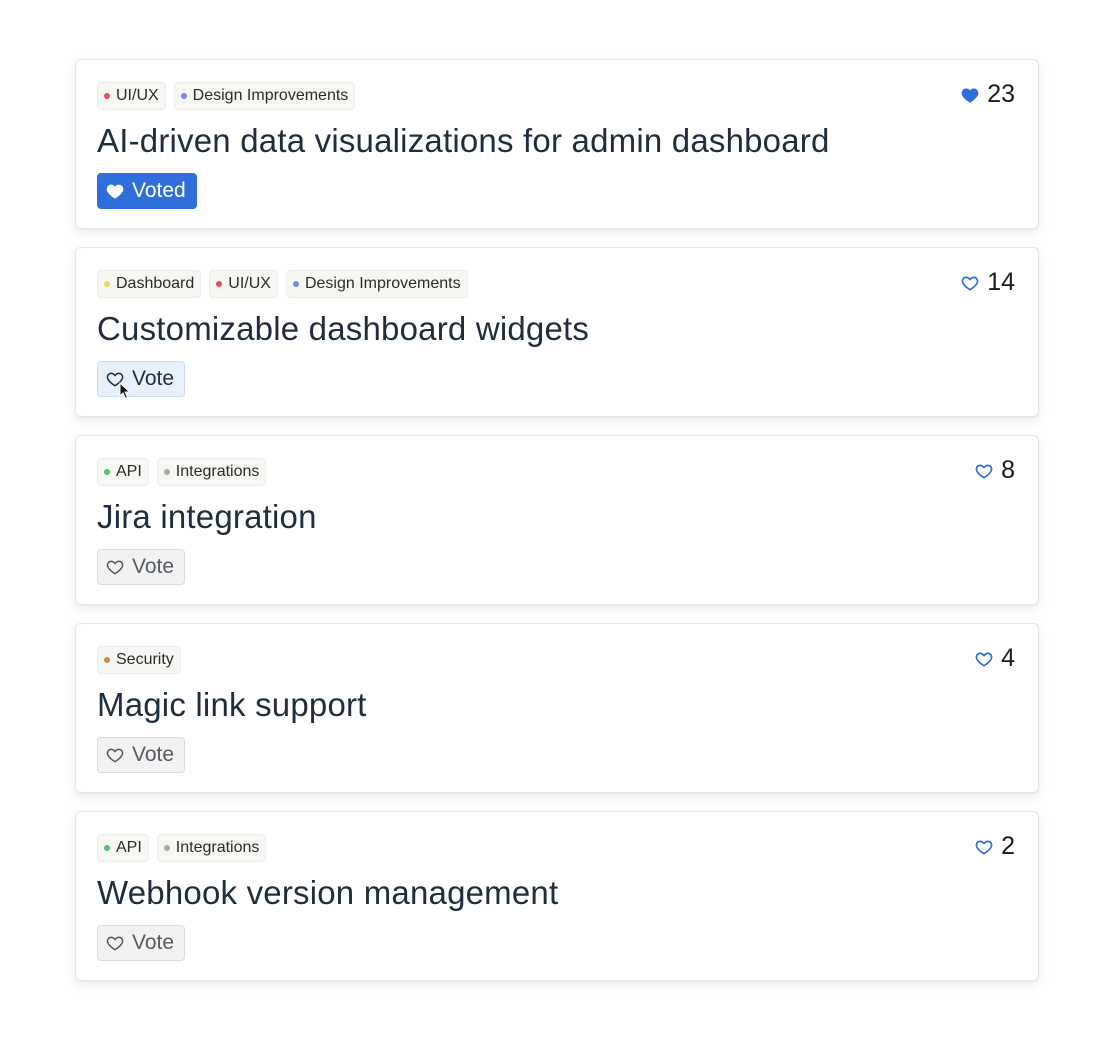 The height and width of the screenshot is (1040, 1114). Describe the element at coordinates (1001, 282) in the screenshot. I see `vote-count-value: 14` at that location.